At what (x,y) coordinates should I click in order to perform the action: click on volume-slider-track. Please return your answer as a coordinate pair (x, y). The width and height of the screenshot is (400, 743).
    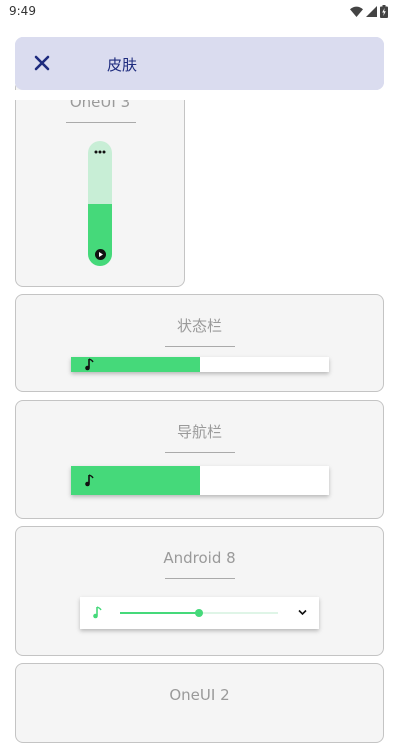
    Looking at the image, I should click on (199, 613).